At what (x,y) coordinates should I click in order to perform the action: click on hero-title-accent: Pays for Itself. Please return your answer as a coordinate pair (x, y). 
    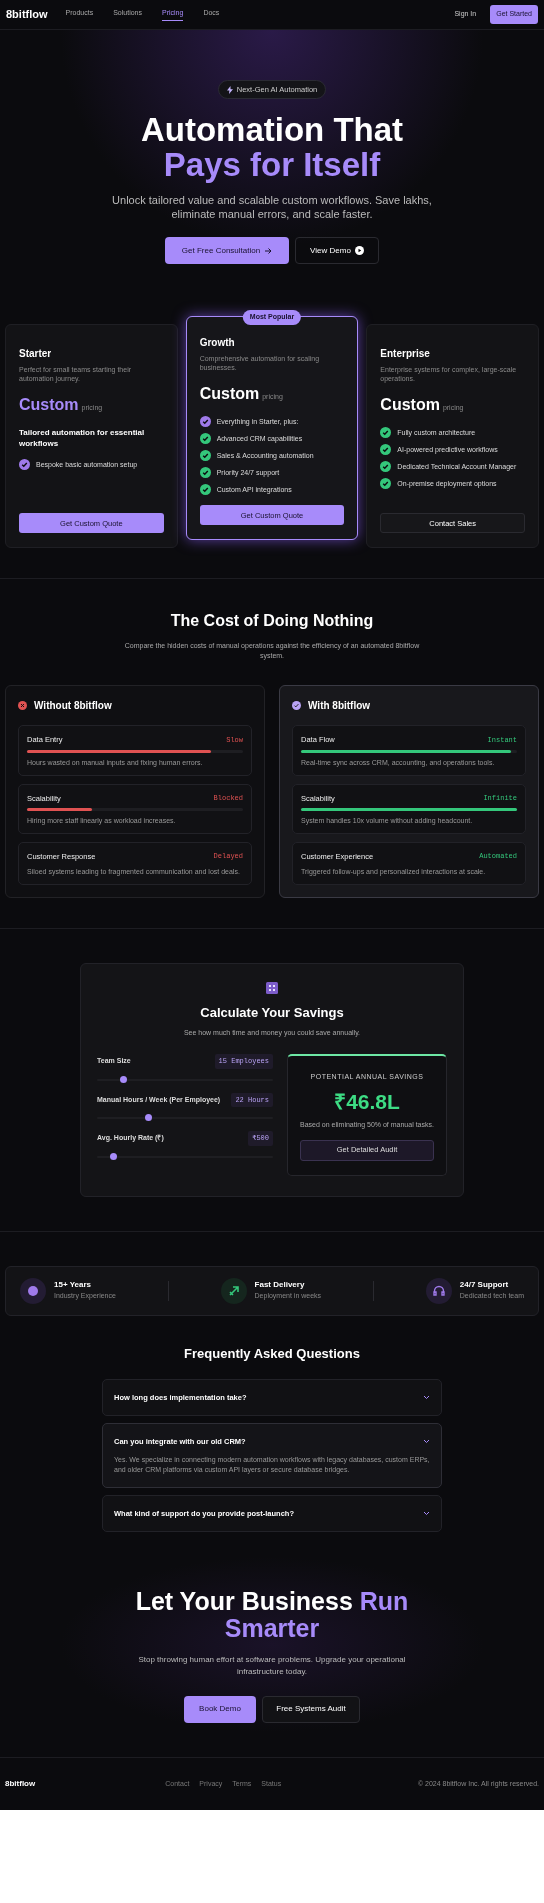
    Looking at the image, I should click on (272, 165).